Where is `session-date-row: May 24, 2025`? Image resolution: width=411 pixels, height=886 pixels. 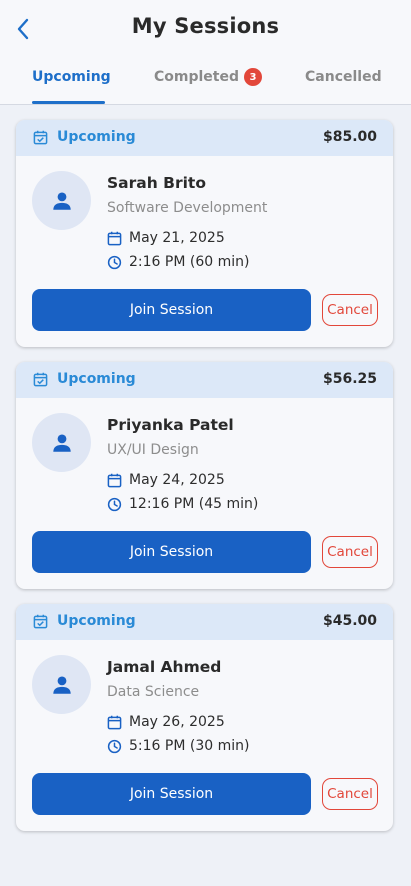
session-date-row: May 24, 2025 is located at coordinates (166, 480).